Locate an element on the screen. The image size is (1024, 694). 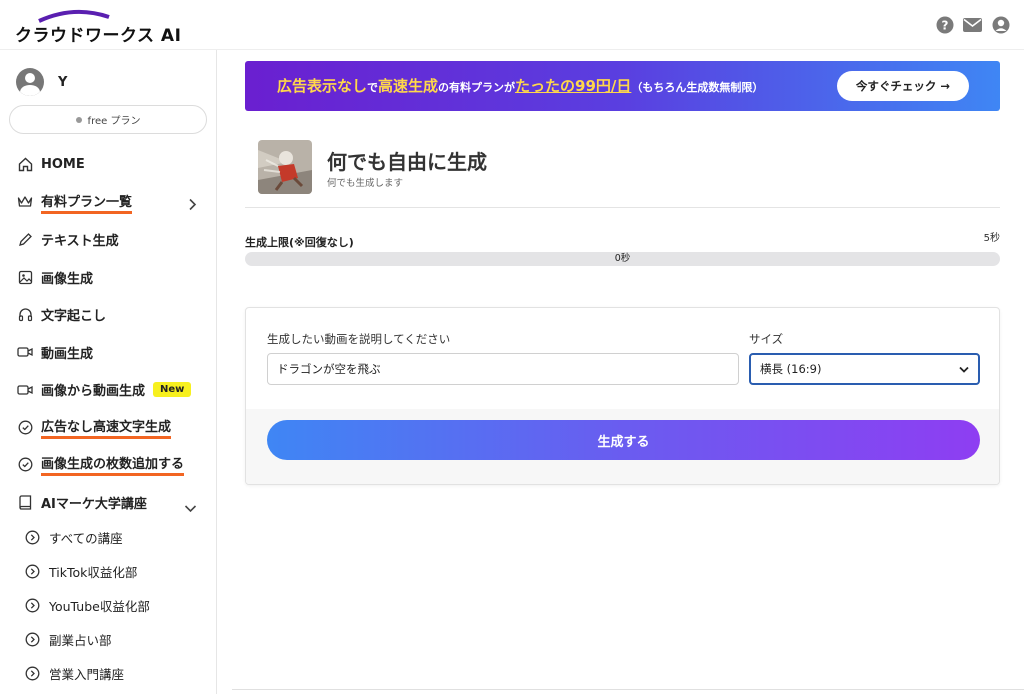
sub-item-label: 営業入門講座 is located at coordinates (87, 674).